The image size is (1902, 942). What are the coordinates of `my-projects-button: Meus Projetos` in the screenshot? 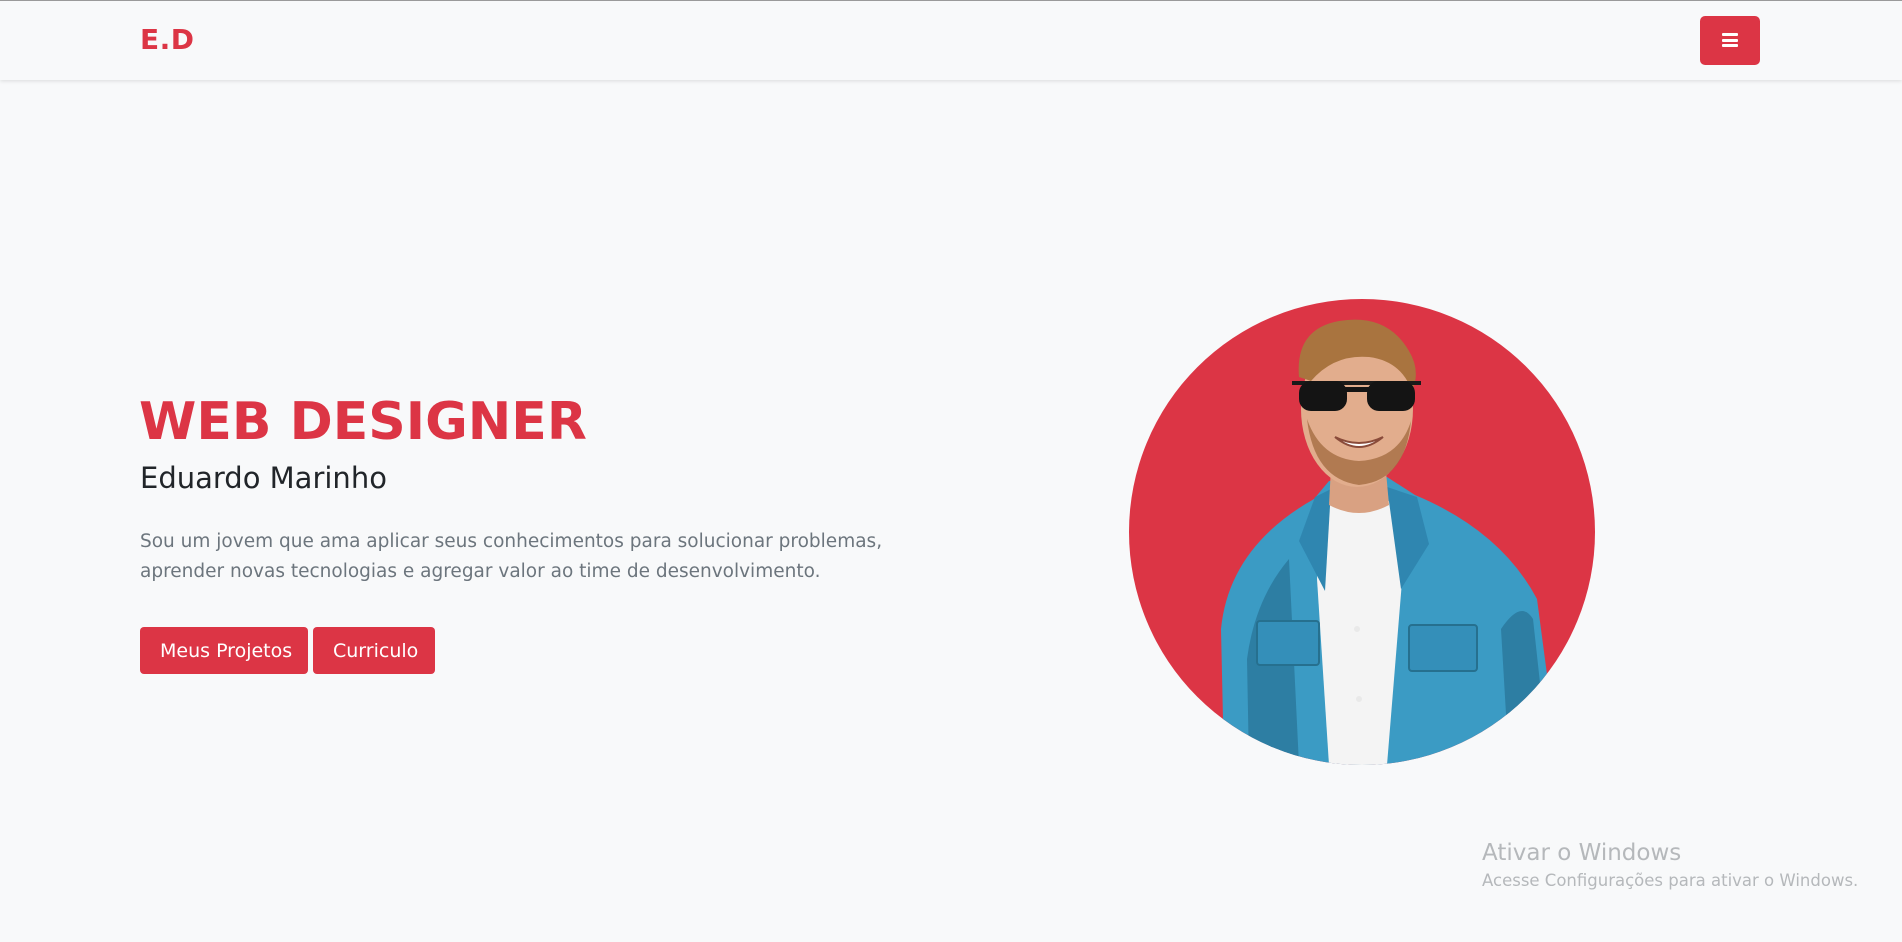 It's located at (224, 650).